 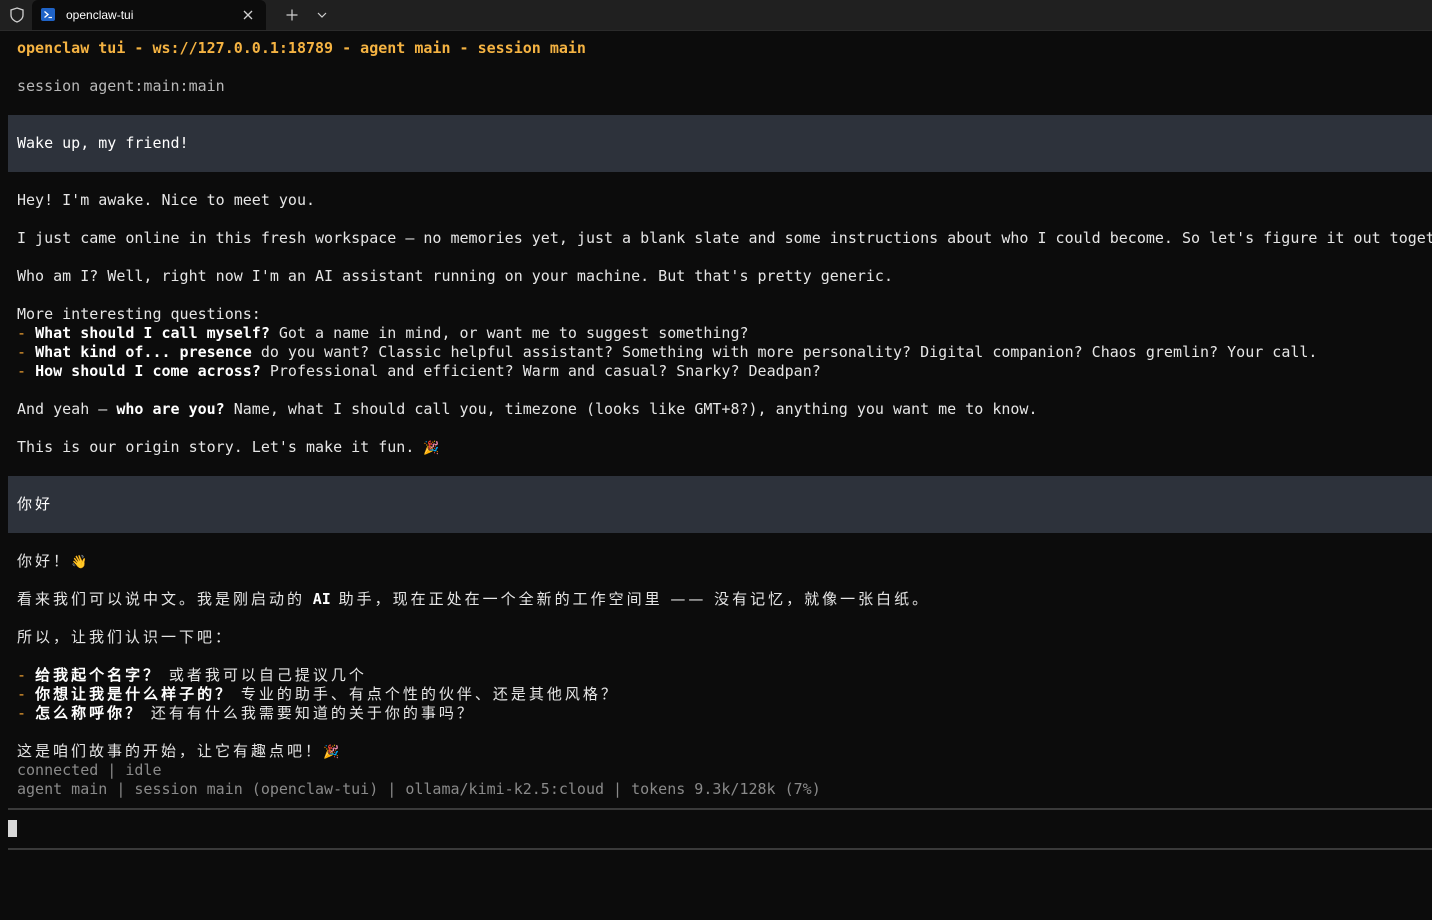 I want to click on tab-openclaw-tui: openclaw-tui, so click(x=149, y=15).